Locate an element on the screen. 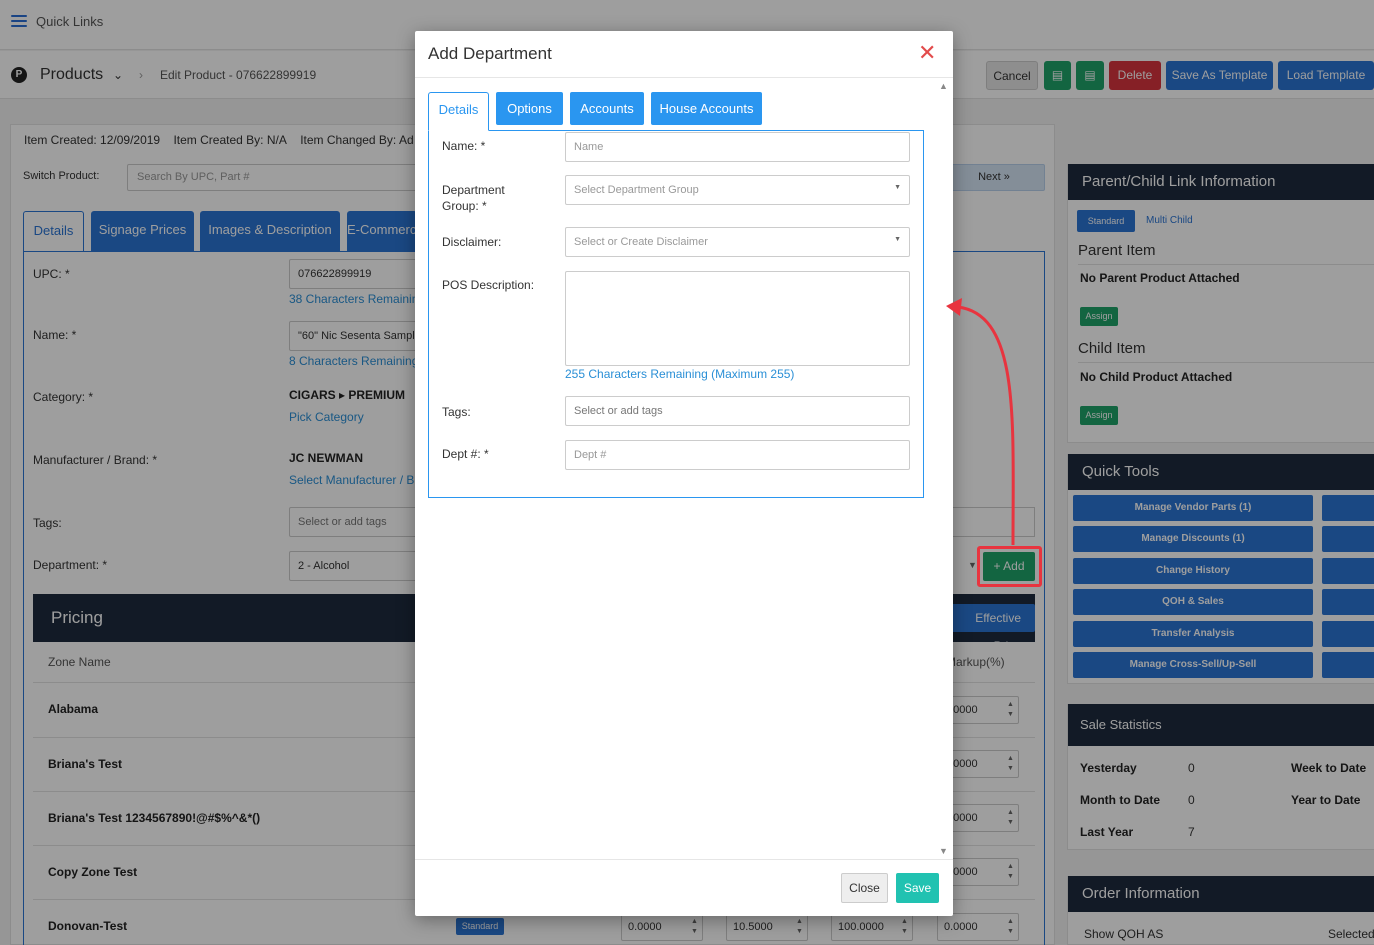 The height and width of the screenshot is (945, 1374). pos-description-label: POS Description: is located at coordinates (488, 285).